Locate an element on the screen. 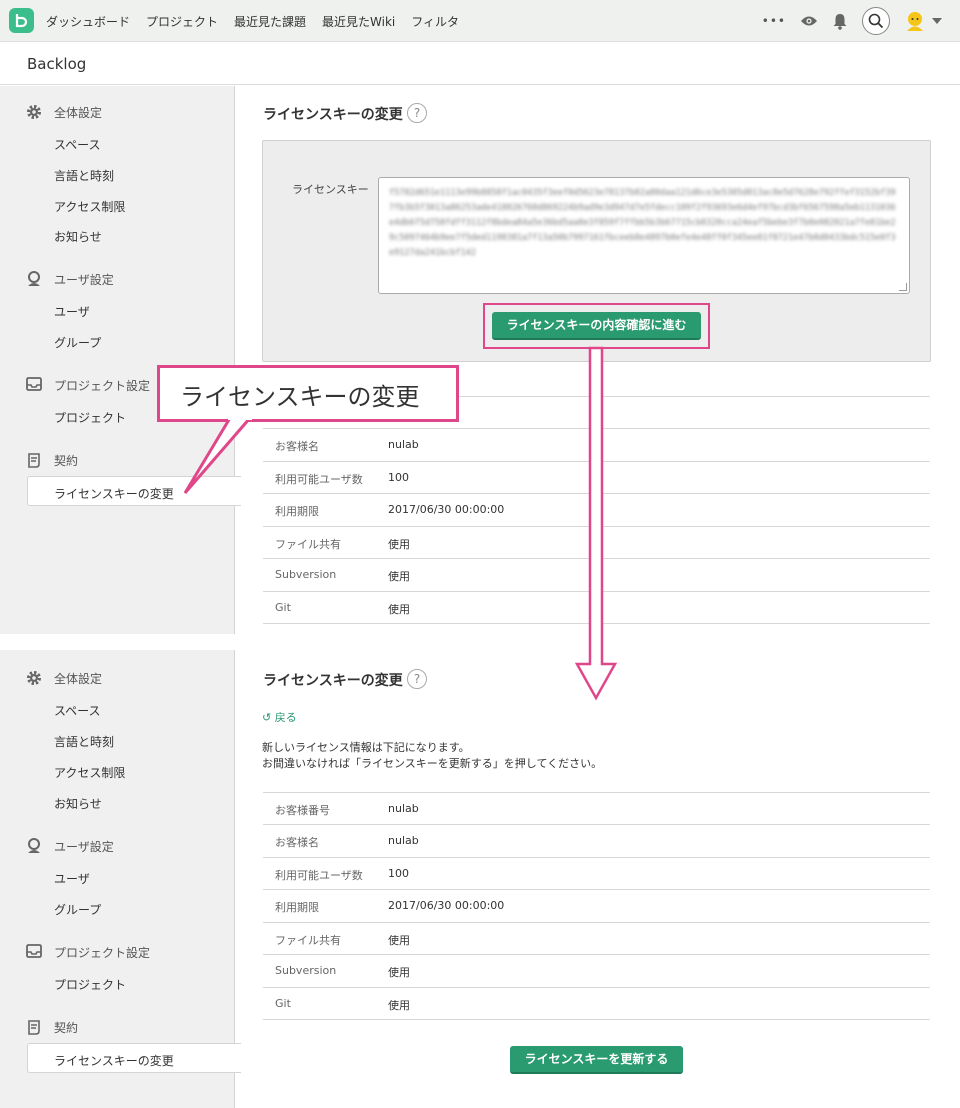 This screenshot has width=960, height=1108. table-row: 利用期限 2017/06/30 00:00:00 is located at coordinates (596, 905).